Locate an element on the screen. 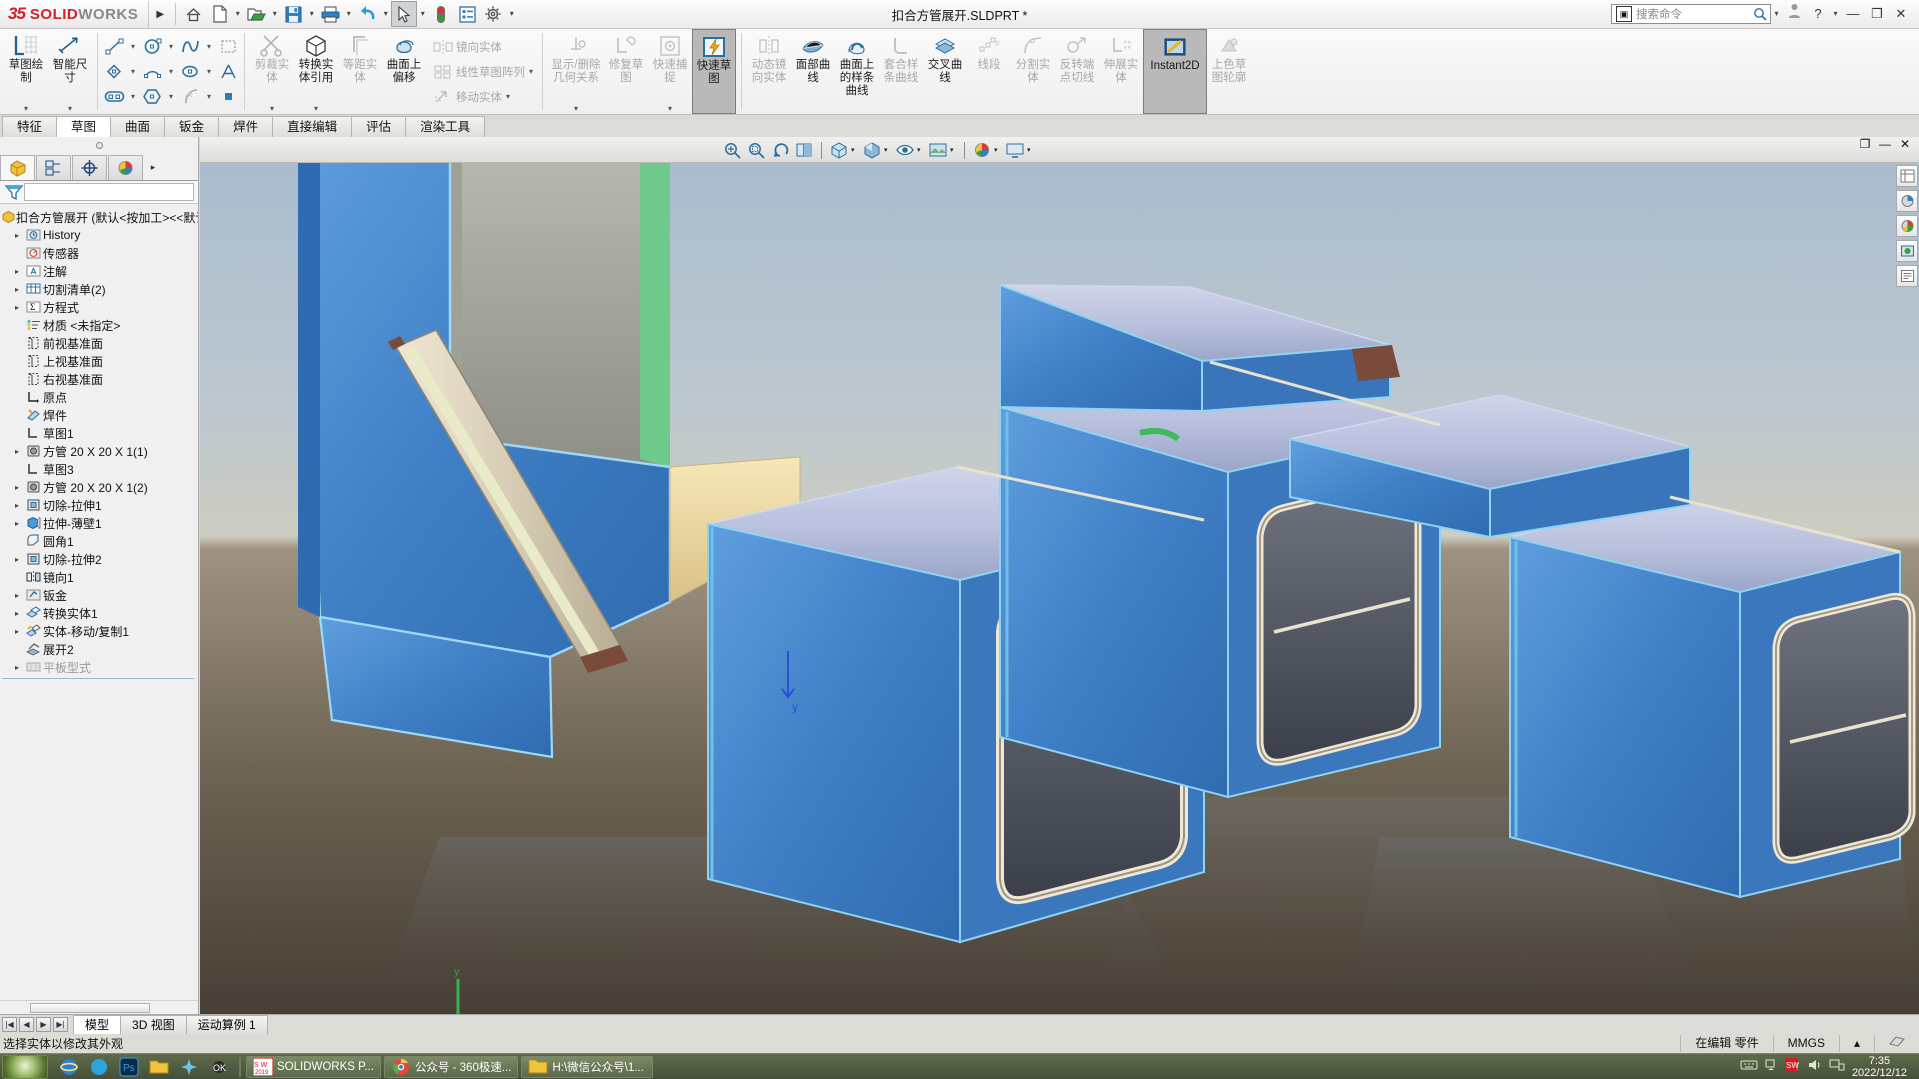 This screenshot has width=1919, height=1079. nav-prev-button: ◀ is located at coordinates (26, 1024).